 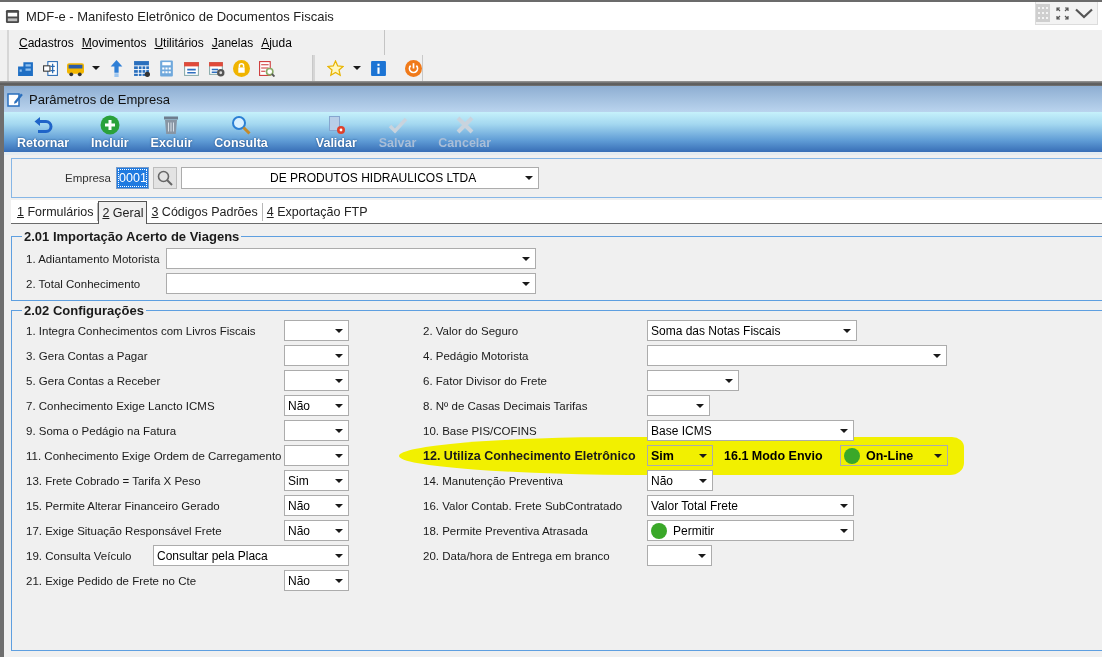 What do you see at coordinates (50, 68) in the screenshot?
I see `invoice-icon` at bounding box center [50, 68].